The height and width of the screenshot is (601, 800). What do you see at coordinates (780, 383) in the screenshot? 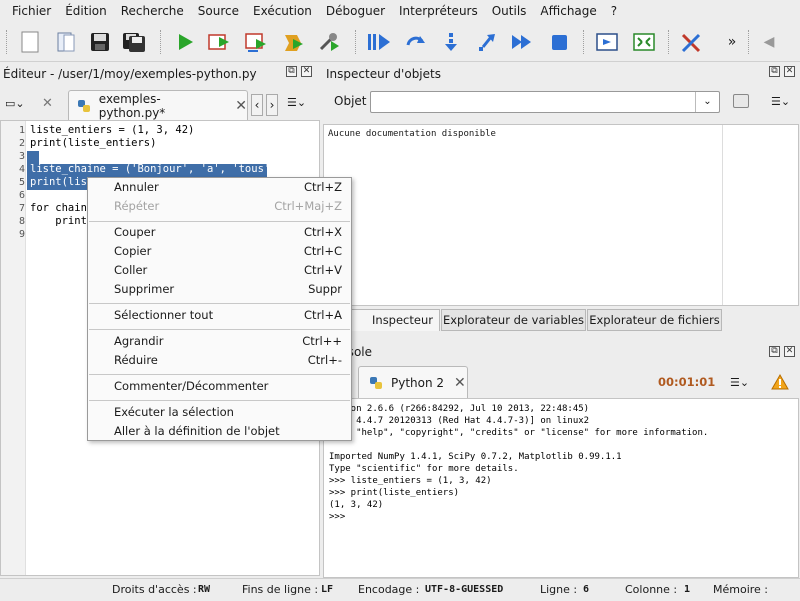
I see `warning-icon` at bounding box center [780, 383].